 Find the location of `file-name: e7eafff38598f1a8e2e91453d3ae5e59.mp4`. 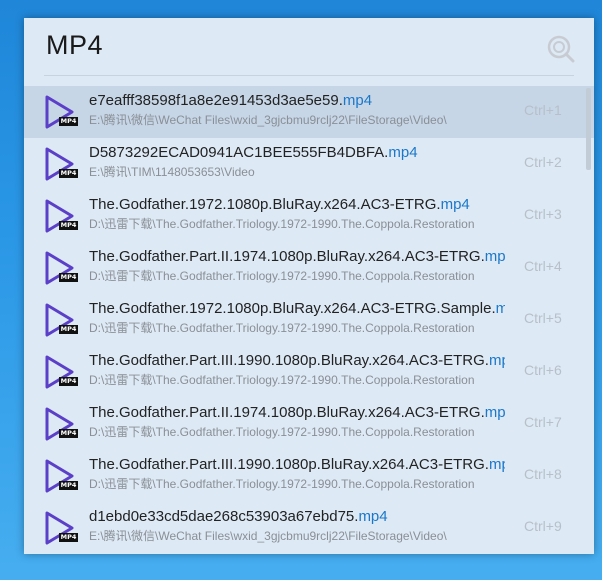

file-name: e7eafff38598f1a8e2e91453d3ae5e59.mp4 is located at coordinates (297, 101).